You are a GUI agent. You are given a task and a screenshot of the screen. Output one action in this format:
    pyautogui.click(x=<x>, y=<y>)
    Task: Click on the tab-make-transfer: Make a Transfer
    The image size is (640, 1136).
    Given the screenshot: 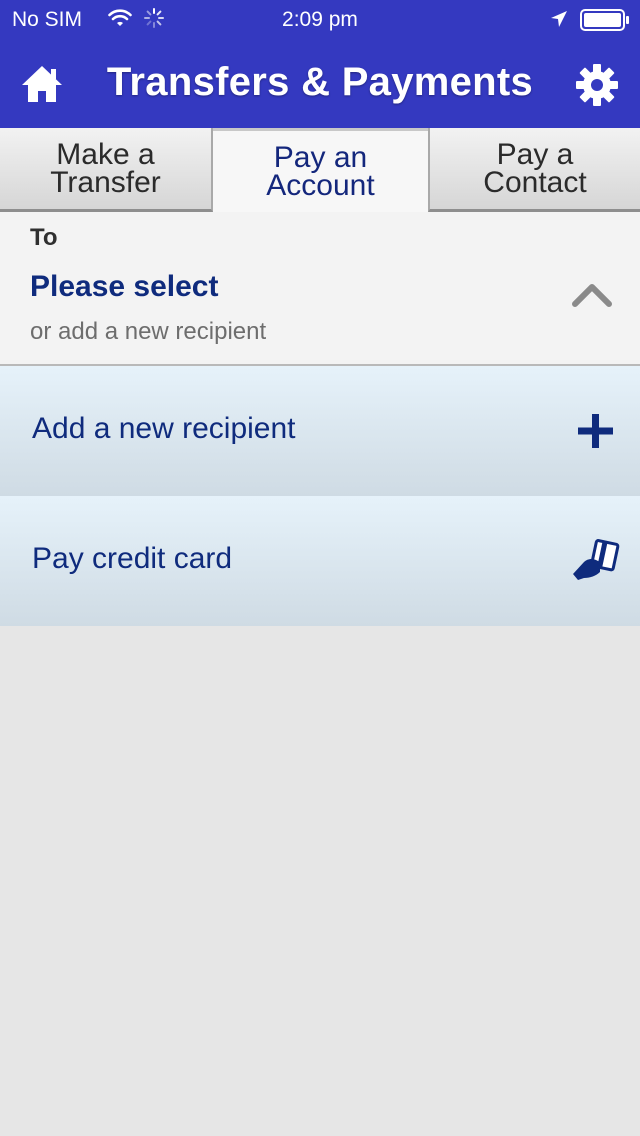 What is the action you would take?
    pyautogui.click(x=106, y=170)
    